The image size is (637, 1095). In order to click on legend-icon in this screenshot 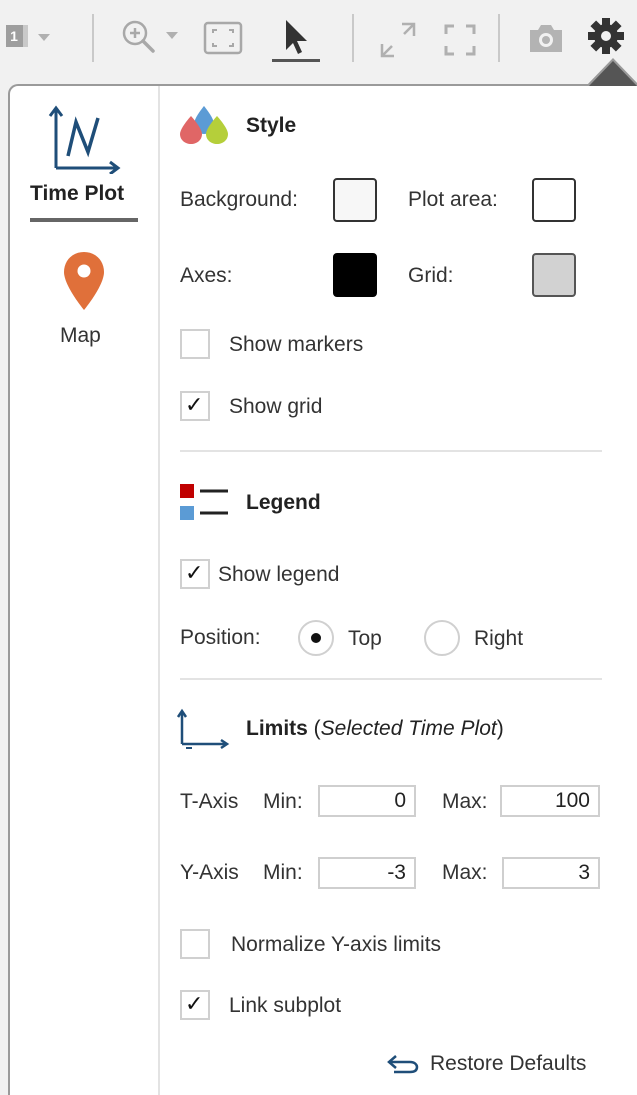, I will do `click(204, 502)`.